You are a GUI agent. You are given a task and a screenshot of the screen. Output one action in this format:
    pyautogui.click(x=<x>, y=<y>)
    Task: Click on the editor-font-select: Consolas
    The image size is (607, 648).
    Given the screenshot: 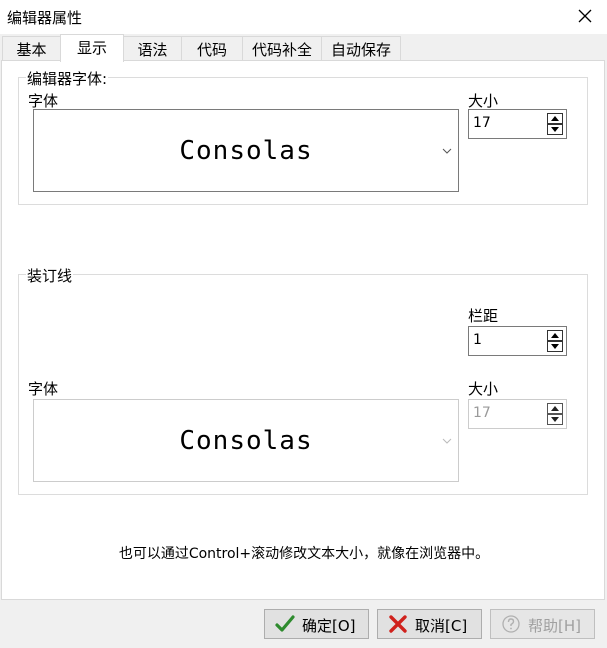 What is the action you would take?
    pyautogui.click(x=246, y=150)
    